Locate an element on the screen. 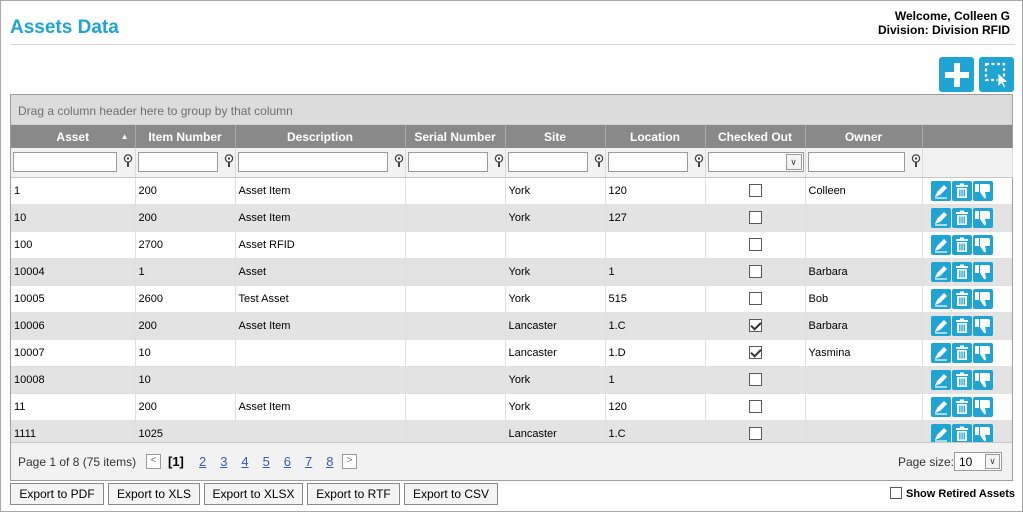 The height and width of the screenshot is (512, 1023). export-xlsx-button: Export to XLSX is located at coordinates (253, 494).